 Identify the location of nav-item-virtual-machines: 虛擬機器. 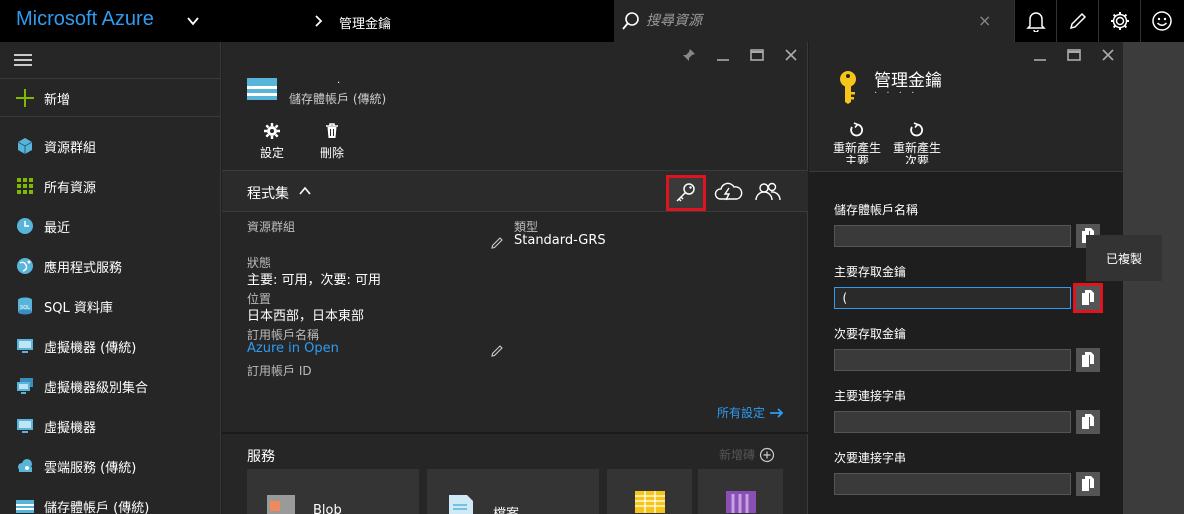
(110, 426).